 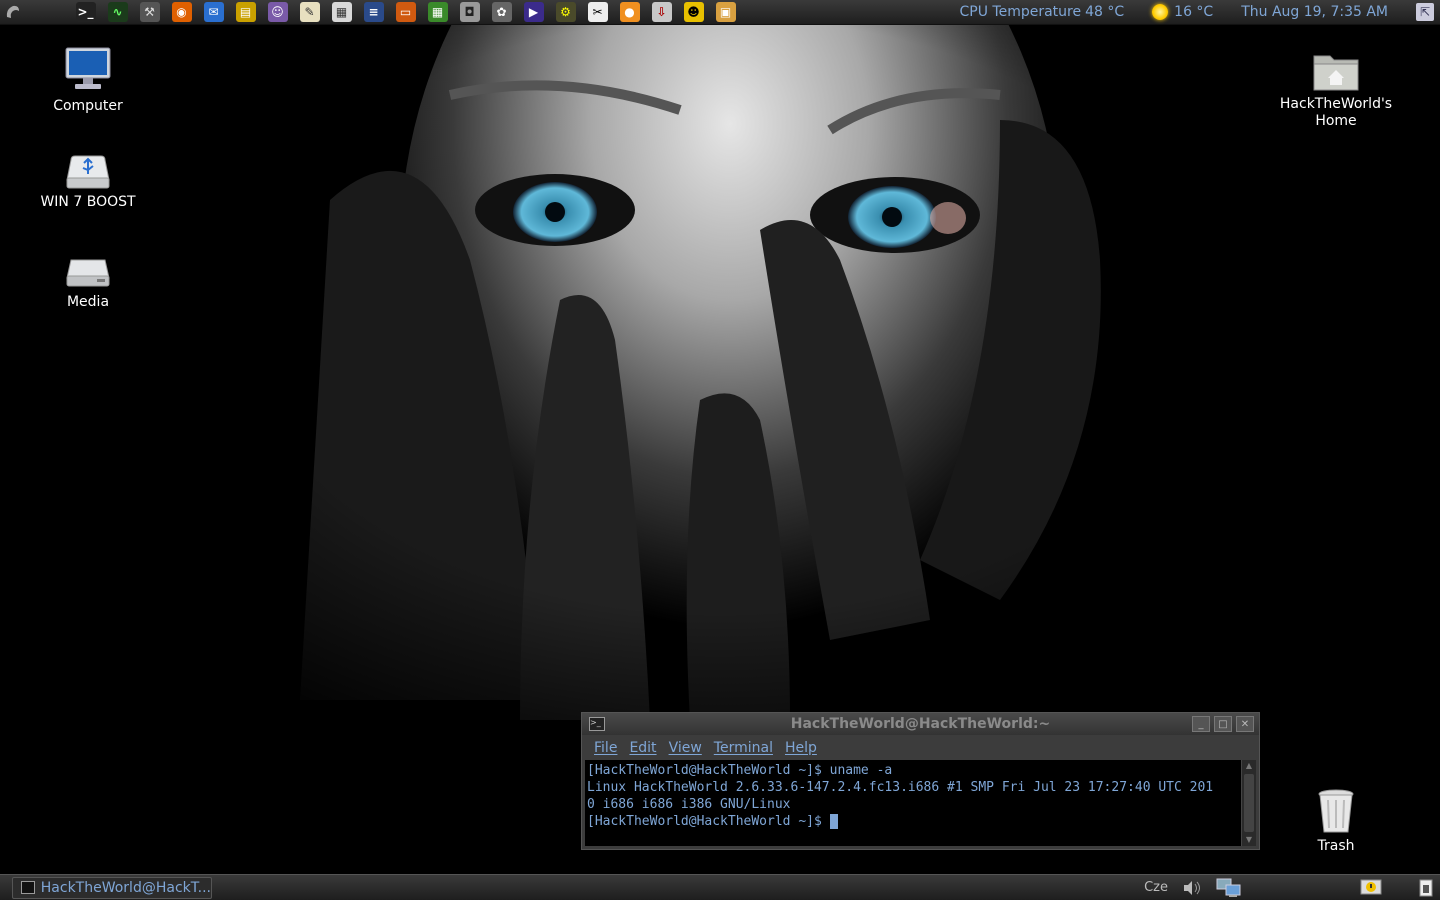 I want to click on spreadsheet-icon: ▦, so click(x=437, y=12).